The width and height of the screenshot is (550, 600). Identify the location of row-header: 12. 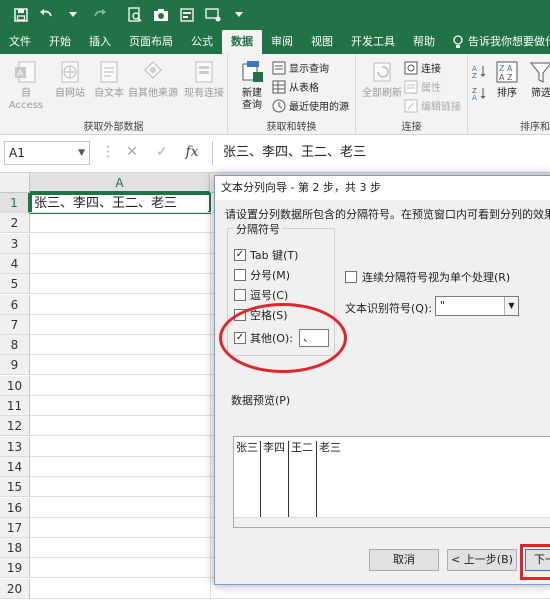
(15, 426).